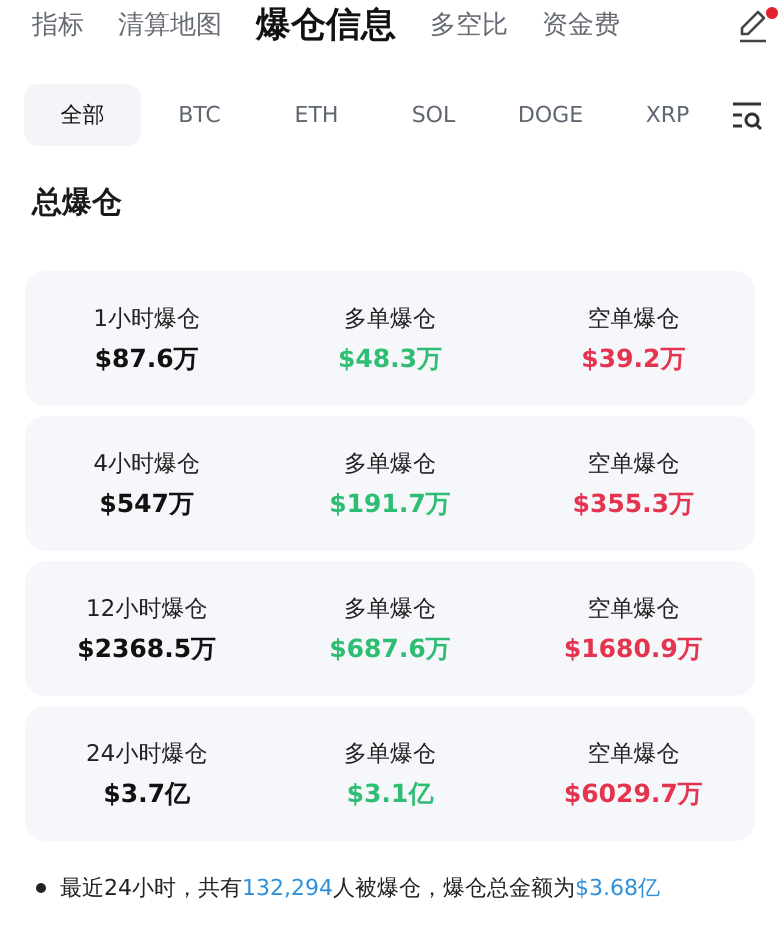 The width and height of the screenshot is (780, 940). Describe the element at coordinates (390, 504) in the screenshot. I see `stat-value: $191.7万` at that location.